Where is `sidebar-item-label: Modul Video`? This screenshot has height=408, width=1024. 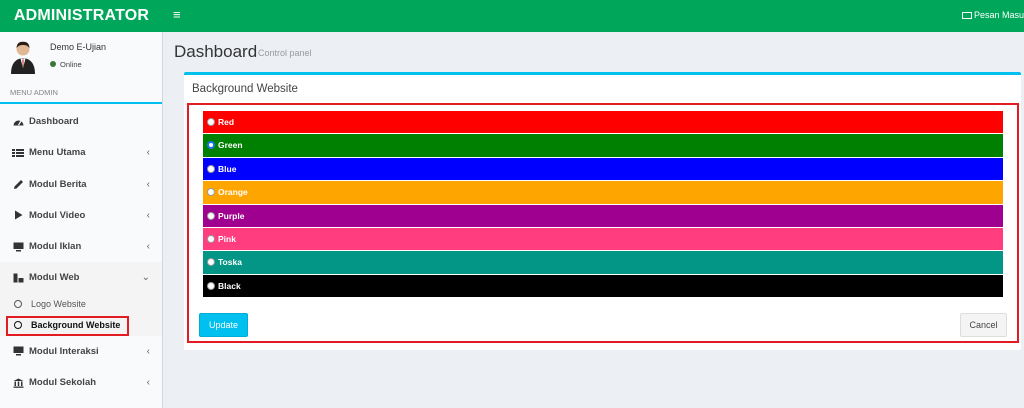 sidebar-item-label: Modul Video is located at coordinates (57, 215).